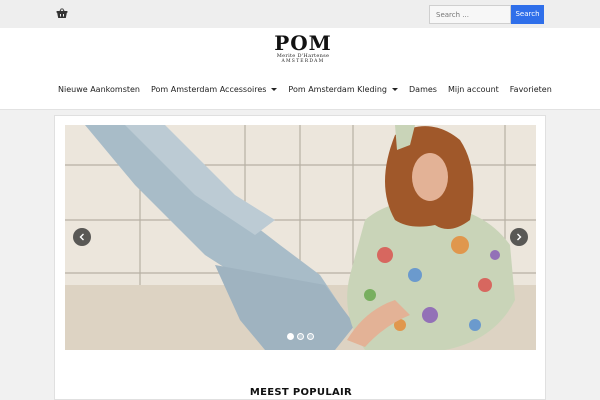 The image size is (600, 400). I want to click on slider-next-button, so click(519, 237).